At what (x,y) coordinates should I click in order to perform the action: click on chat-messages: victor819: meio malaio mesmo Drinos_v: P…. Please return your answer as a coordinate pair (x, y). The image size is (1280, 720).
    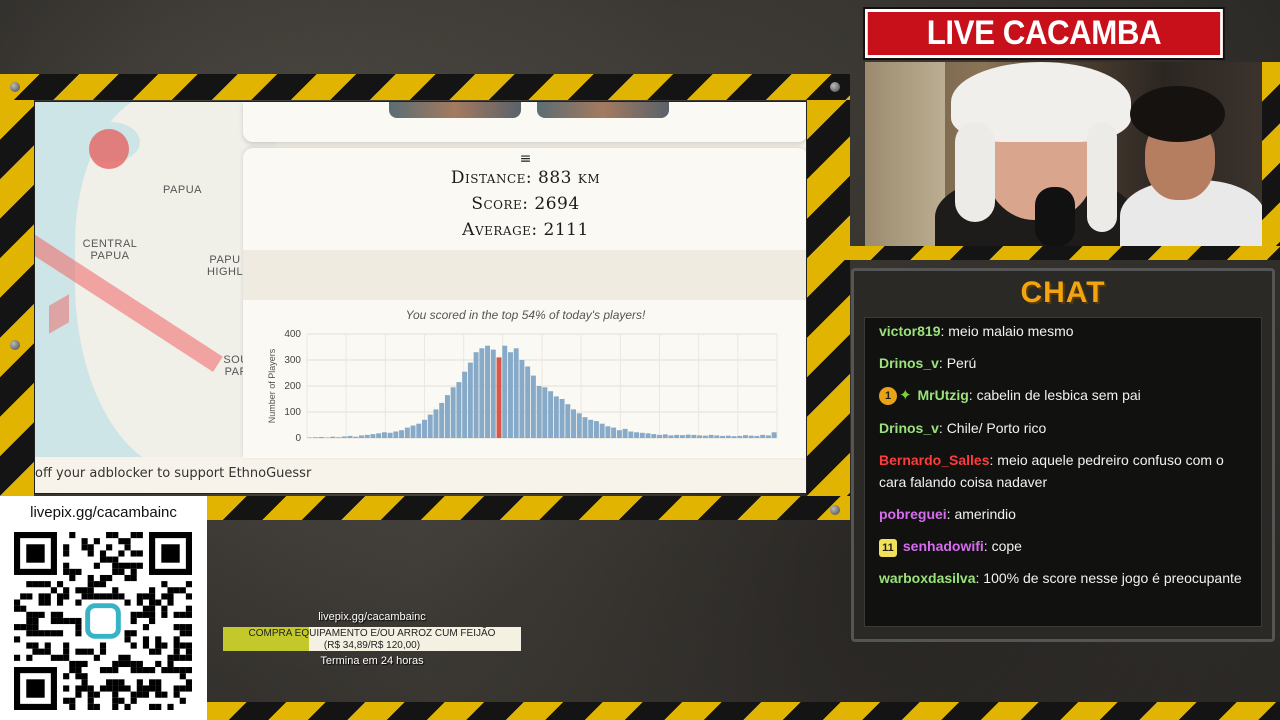
    Looking at the image, I should click on (1063, 472).